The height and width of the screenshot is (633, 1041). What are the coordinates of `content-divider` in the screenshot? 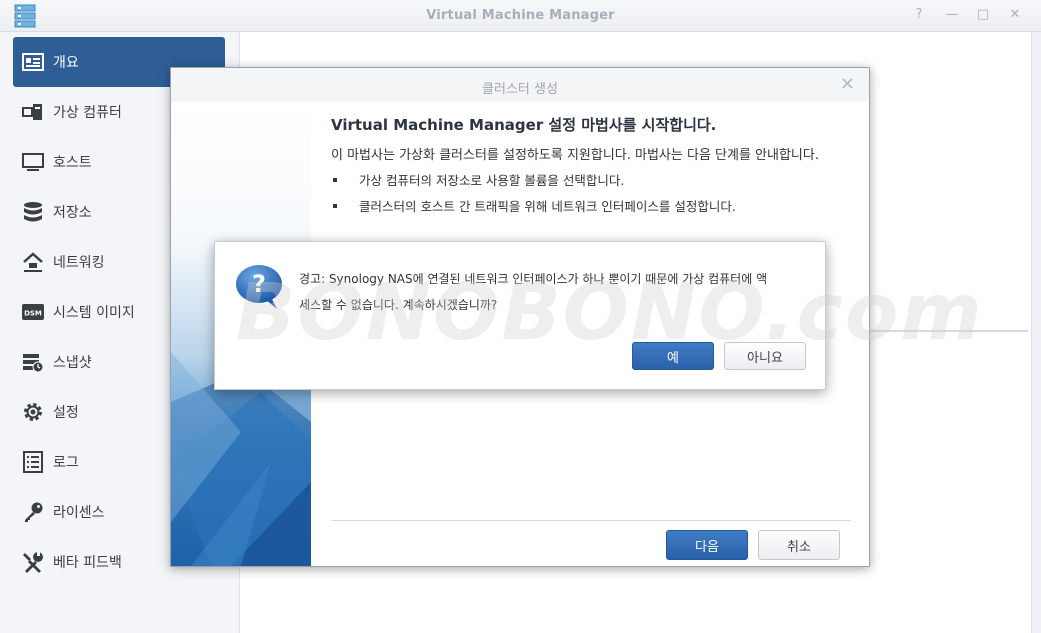 It's located at (949, 331).